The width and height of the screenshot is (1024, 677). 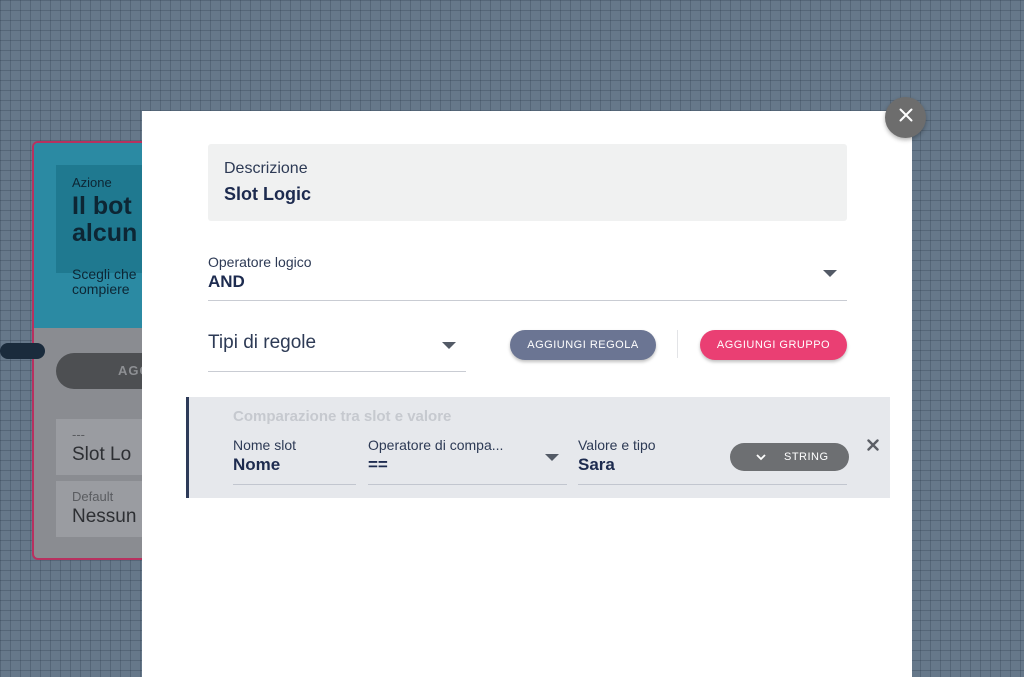 I want to click on comparison-operator-select: Operatore di compa... ==, so click(x=467, y=461).